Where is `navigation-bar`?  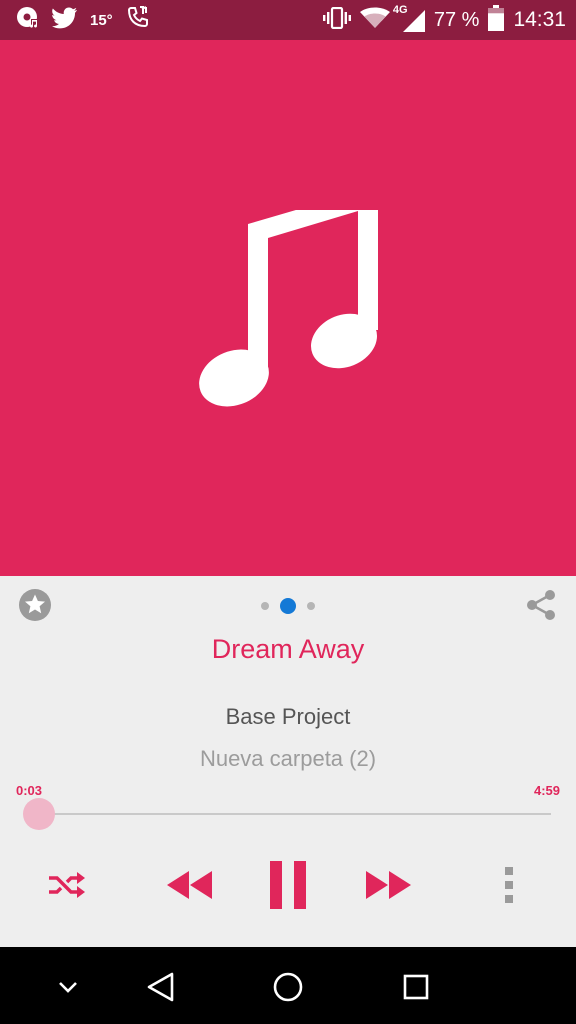 navigation-bar is located at coordinates (288, 985).